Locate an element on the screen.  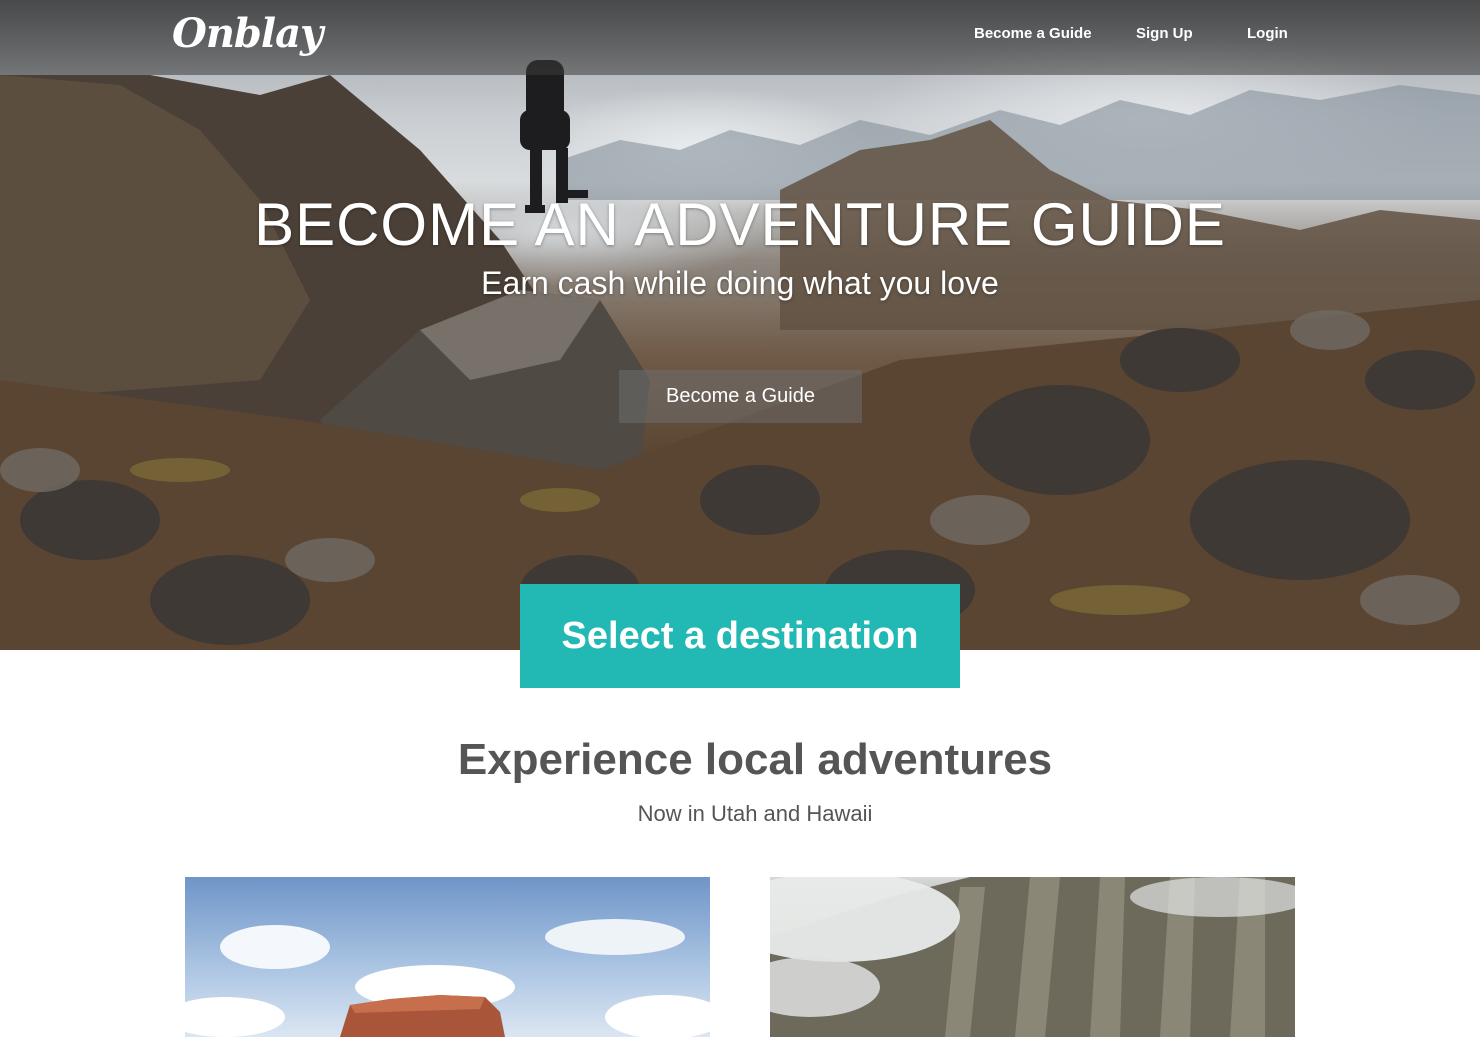
nav-become-guide-link: Become a Guide is located at coordinates (1033, 33).